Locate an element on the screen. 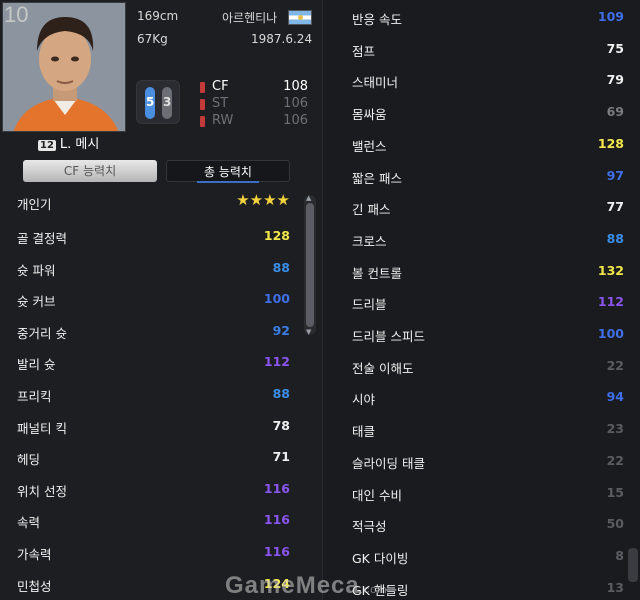 The image size is (640, 600). stat-row: 스태미너 79 is located at coordinates (488, 80).